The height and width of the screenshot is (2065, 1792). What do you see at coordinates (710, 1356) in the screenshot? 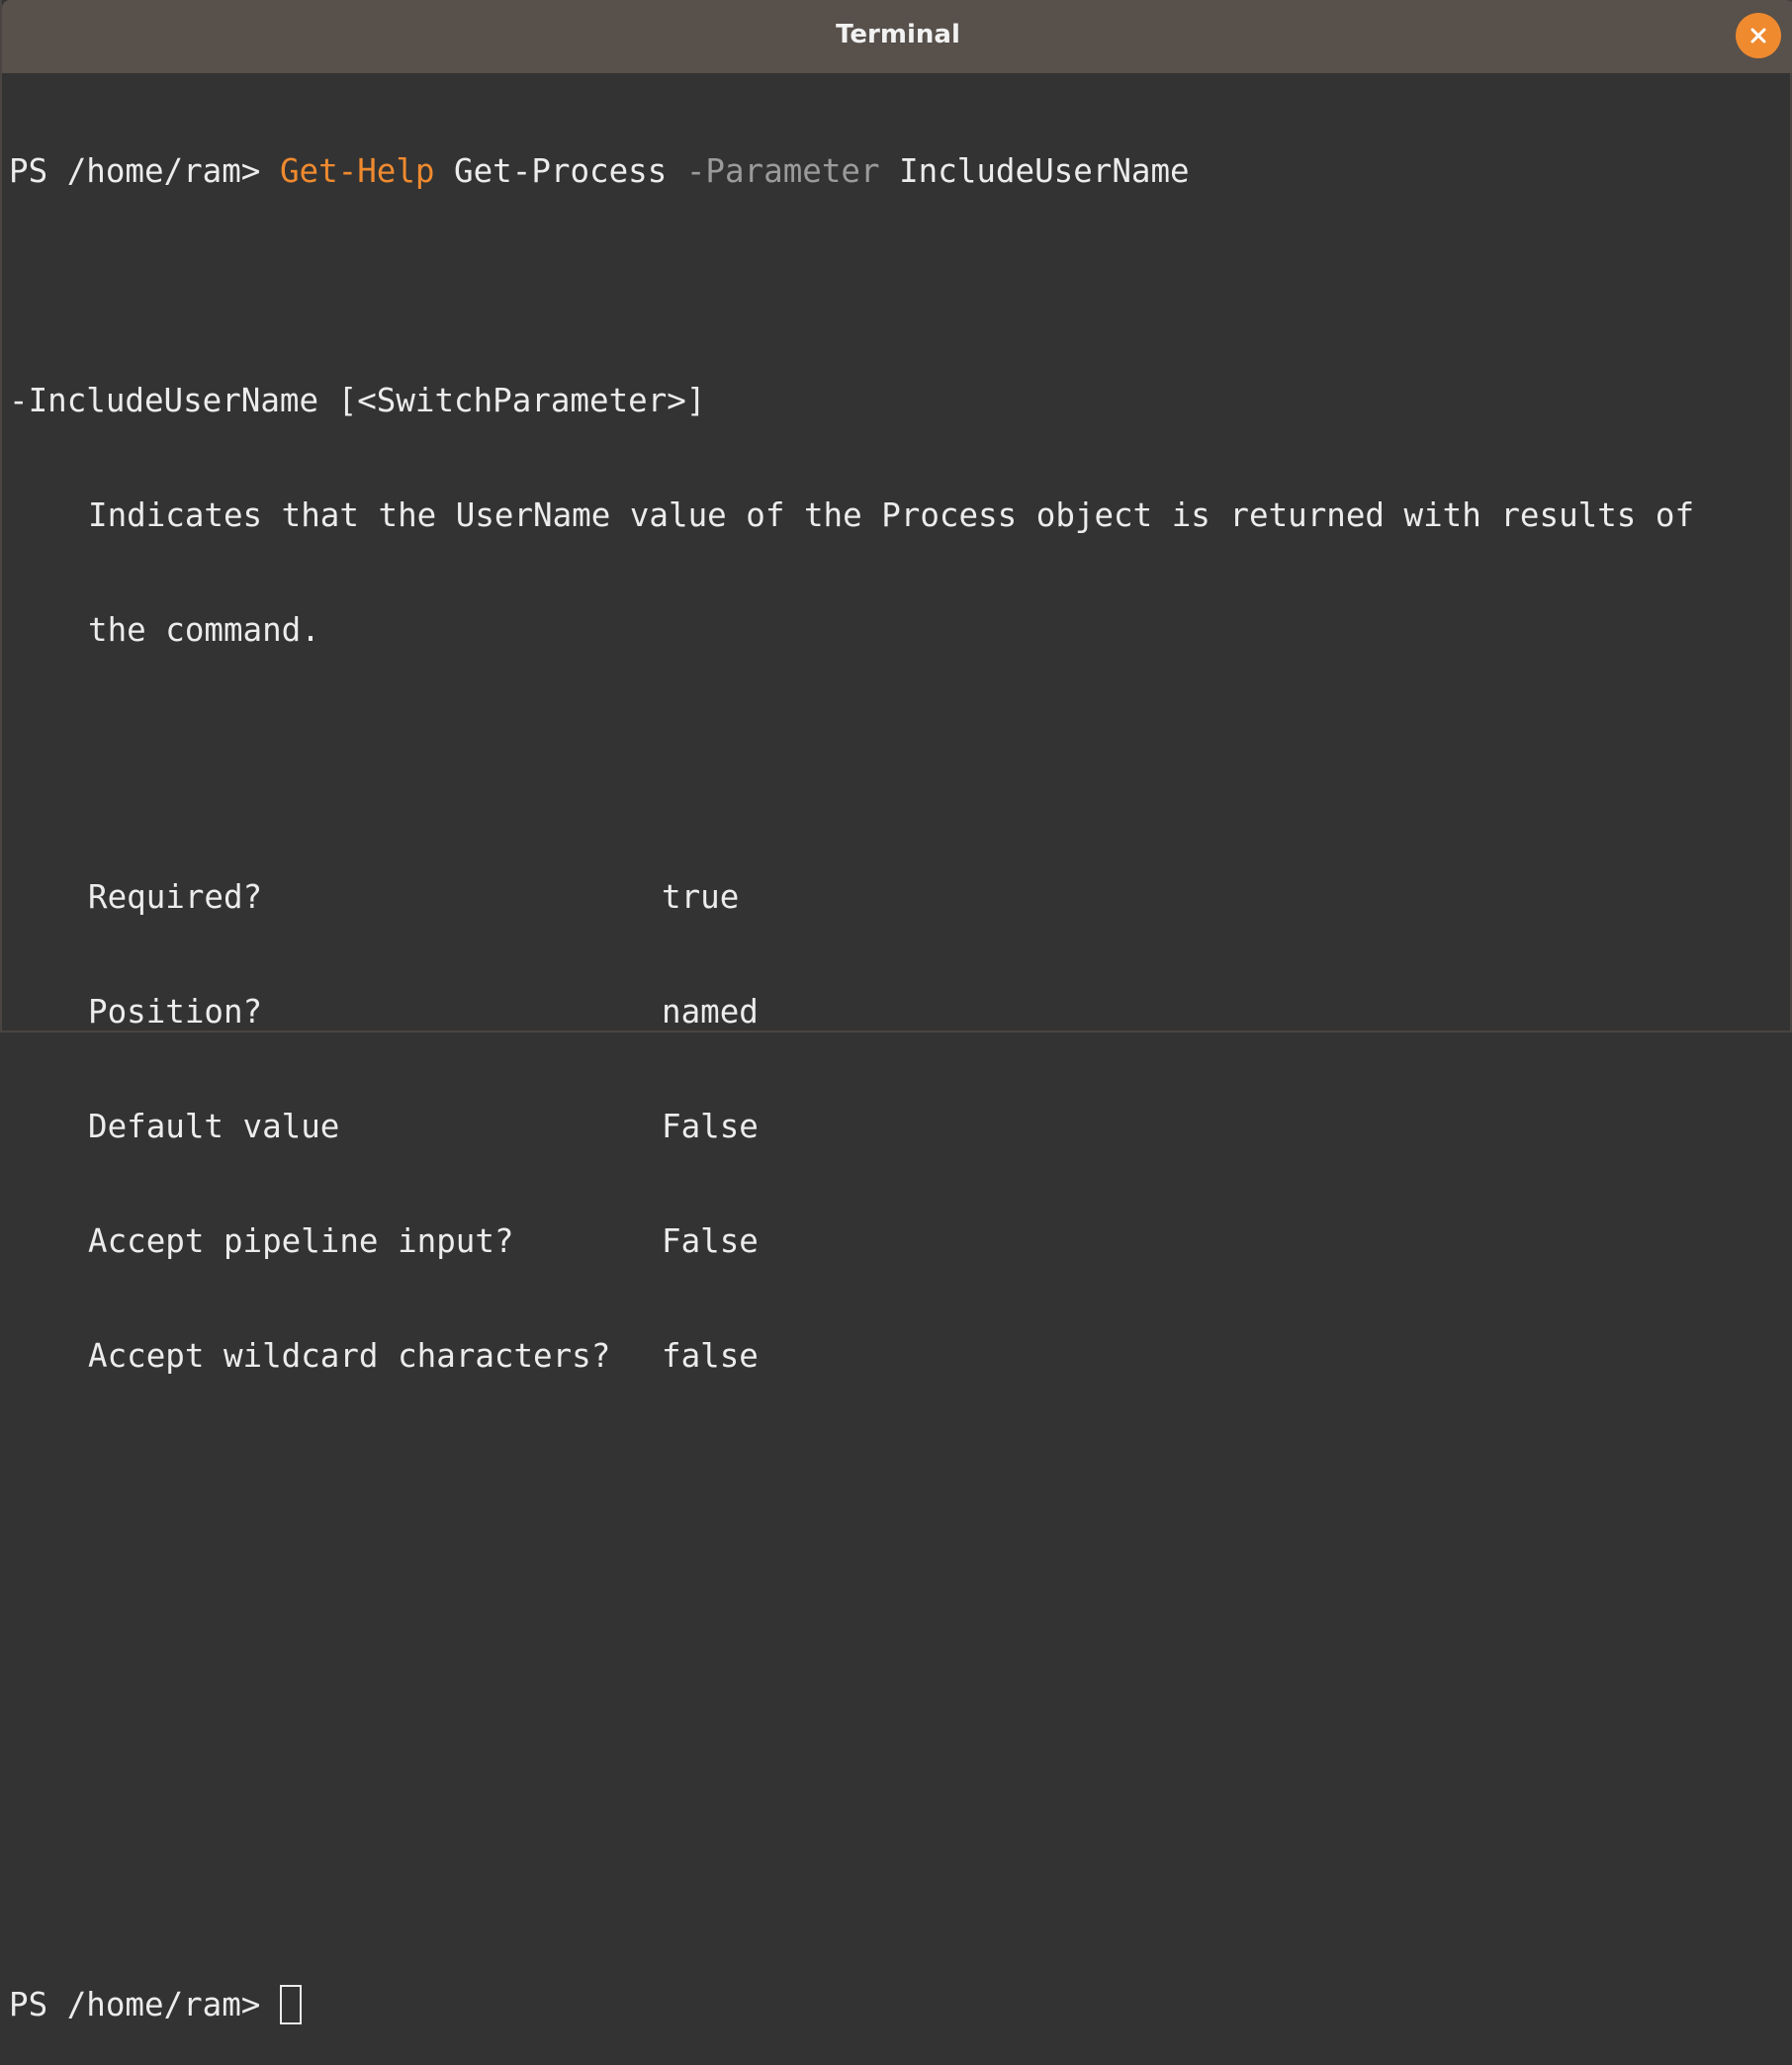
I see `property-value: false` at bounding box center [710, 1356].